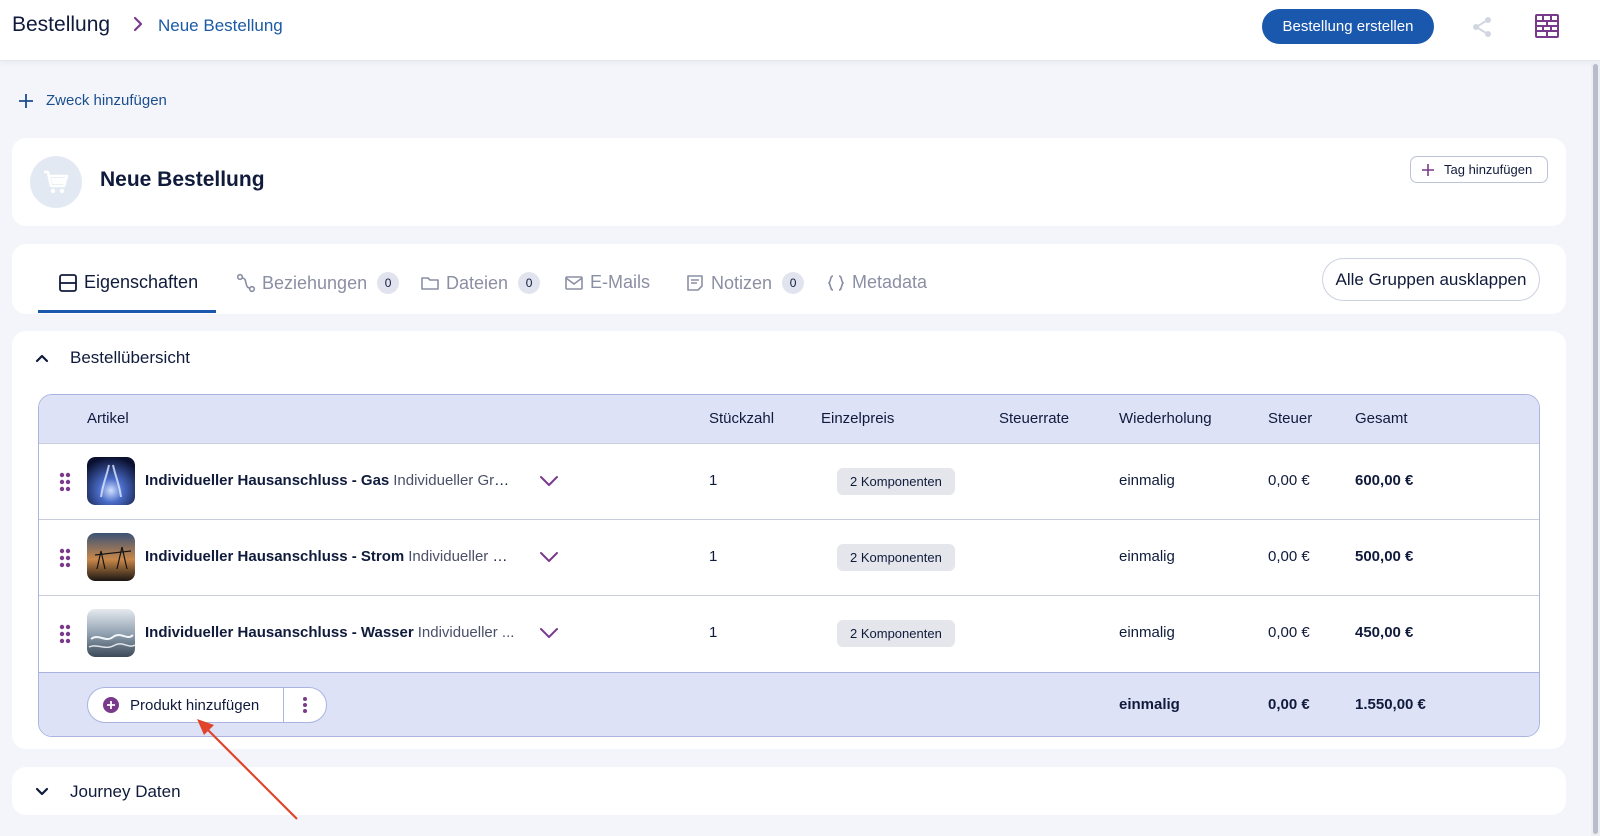 This screenshot has width=1600, height=836. I want to click on tab-label: Beziehungen, so click(315, 282).